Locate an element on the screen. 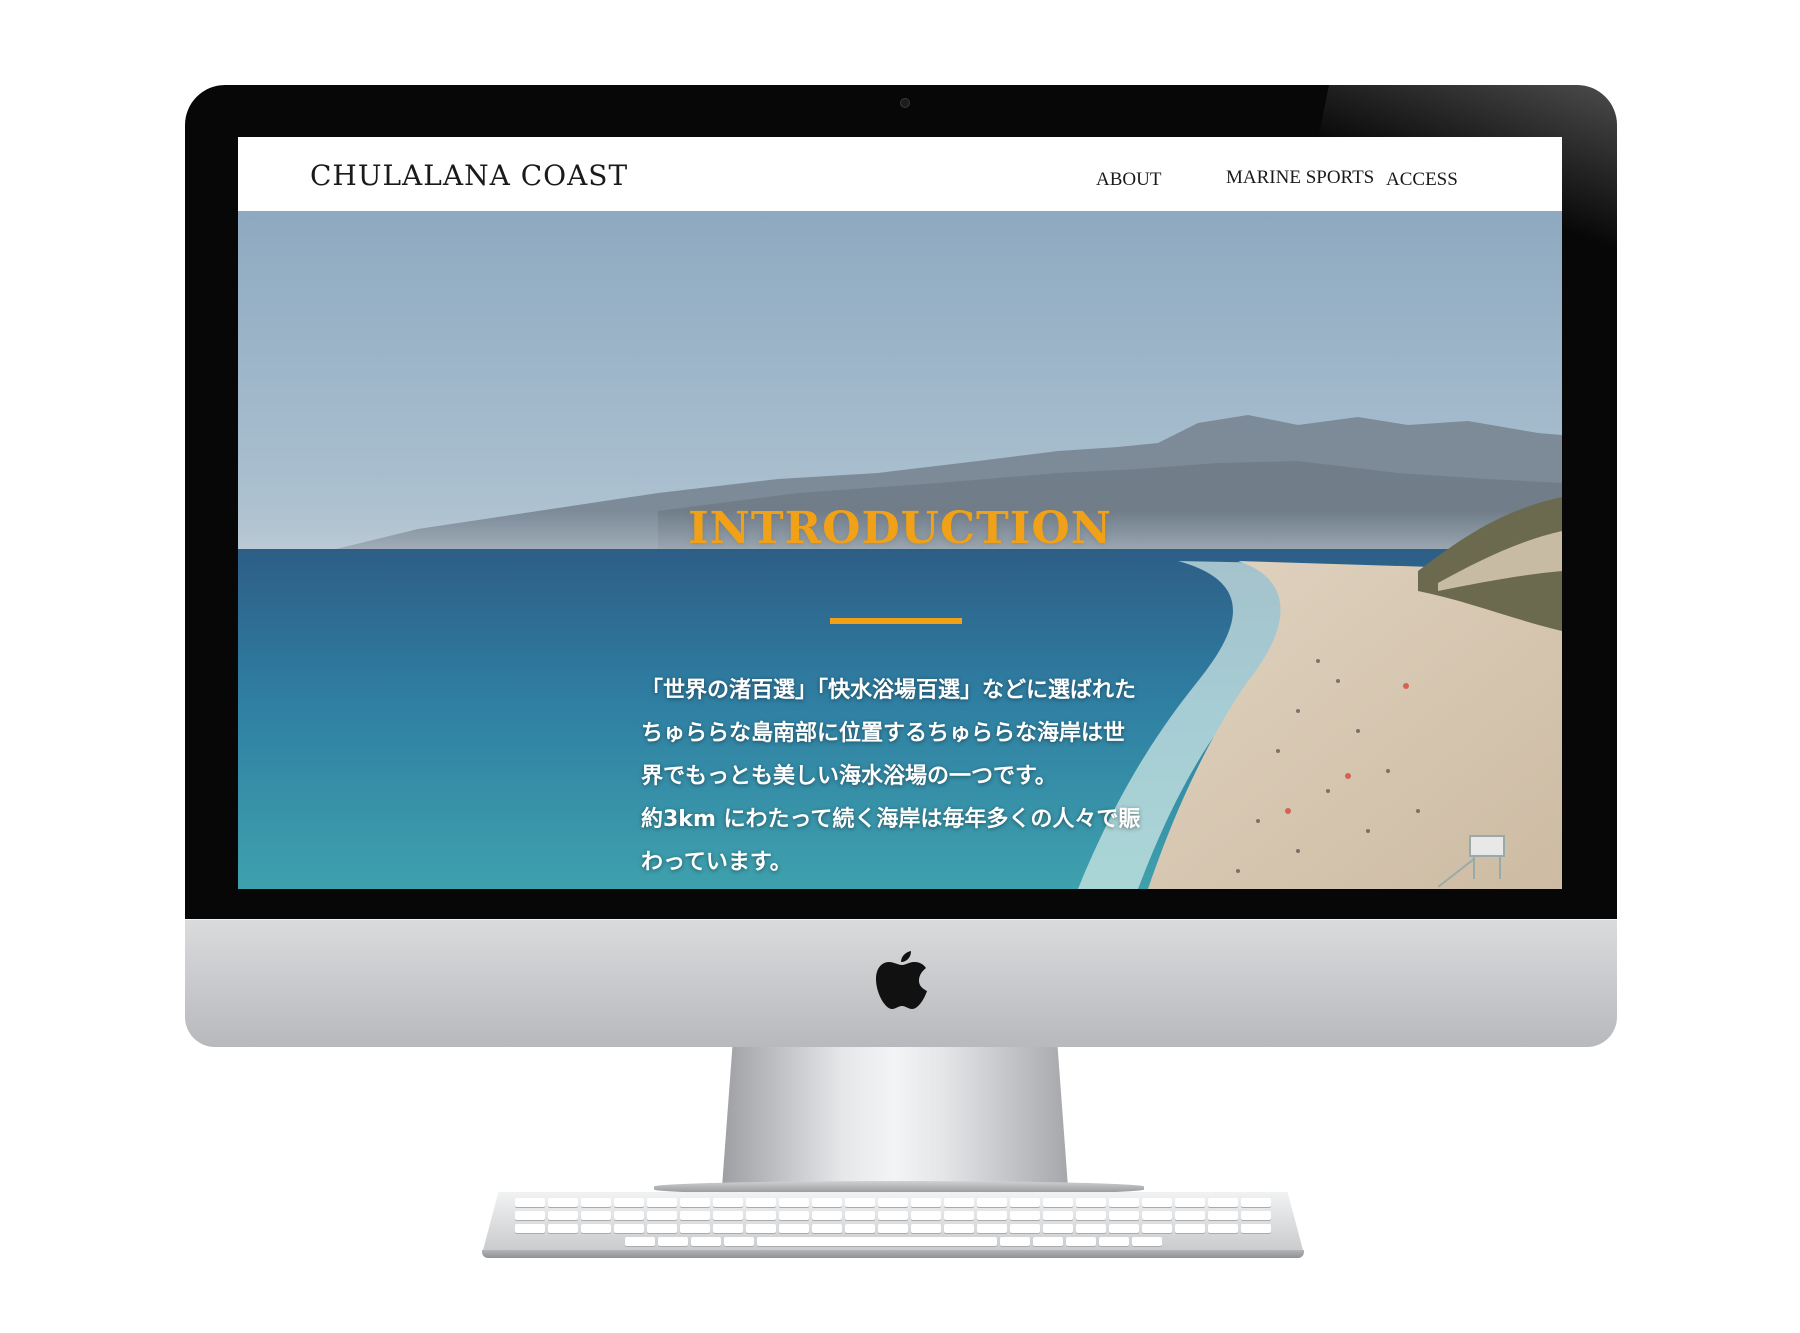  intro-line-3: 界でもっとも美しい海水浴場の一つです。 is located at coordinates (849, 776).